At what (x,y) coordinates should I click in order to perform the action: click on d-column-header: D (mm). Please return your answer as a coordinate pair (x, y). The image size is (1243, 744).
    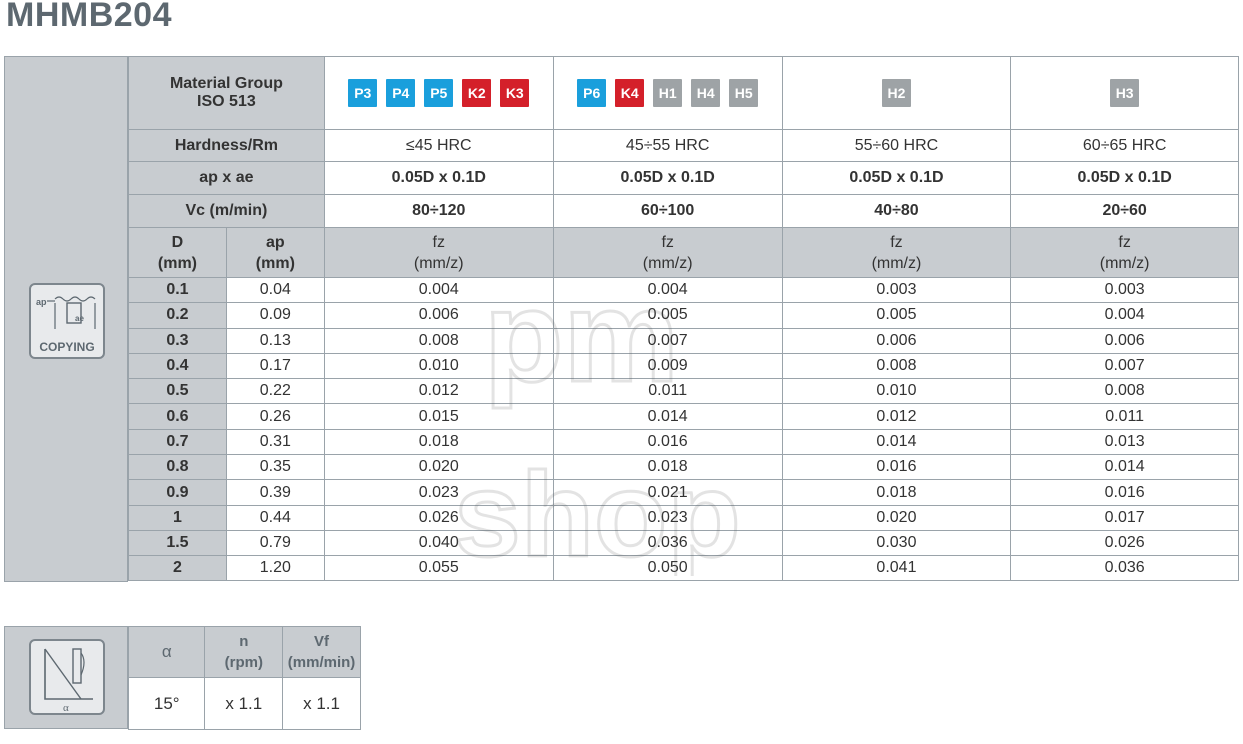
    Looking at the image, I should click on (177, 252).